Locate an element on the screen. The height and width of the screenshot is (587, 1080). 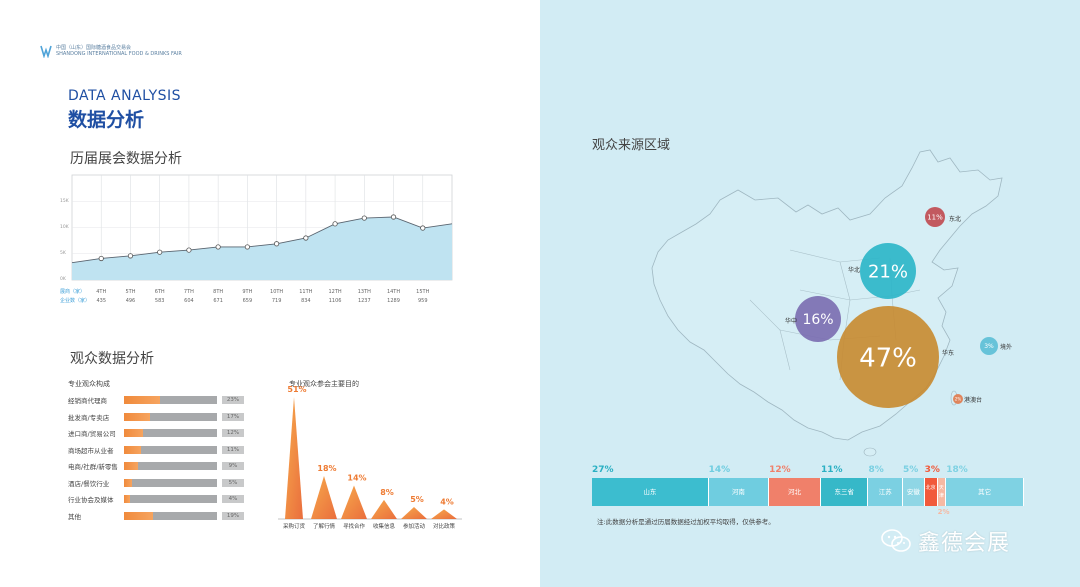
region-strip-pct: 11% is located at coordinates (831, 470).